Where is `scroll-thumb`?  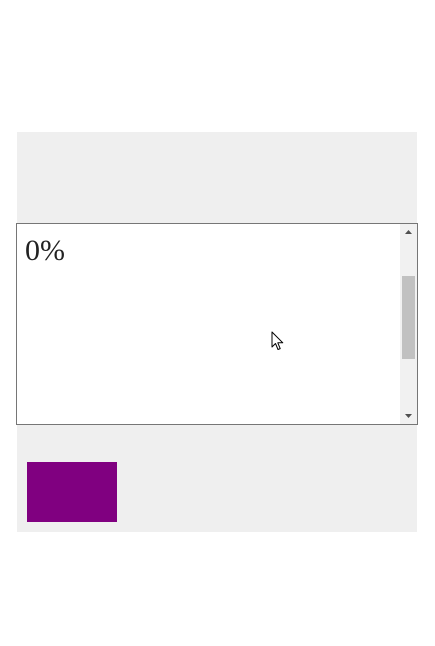 scroll-thumb is located at coordinates (408, 317).